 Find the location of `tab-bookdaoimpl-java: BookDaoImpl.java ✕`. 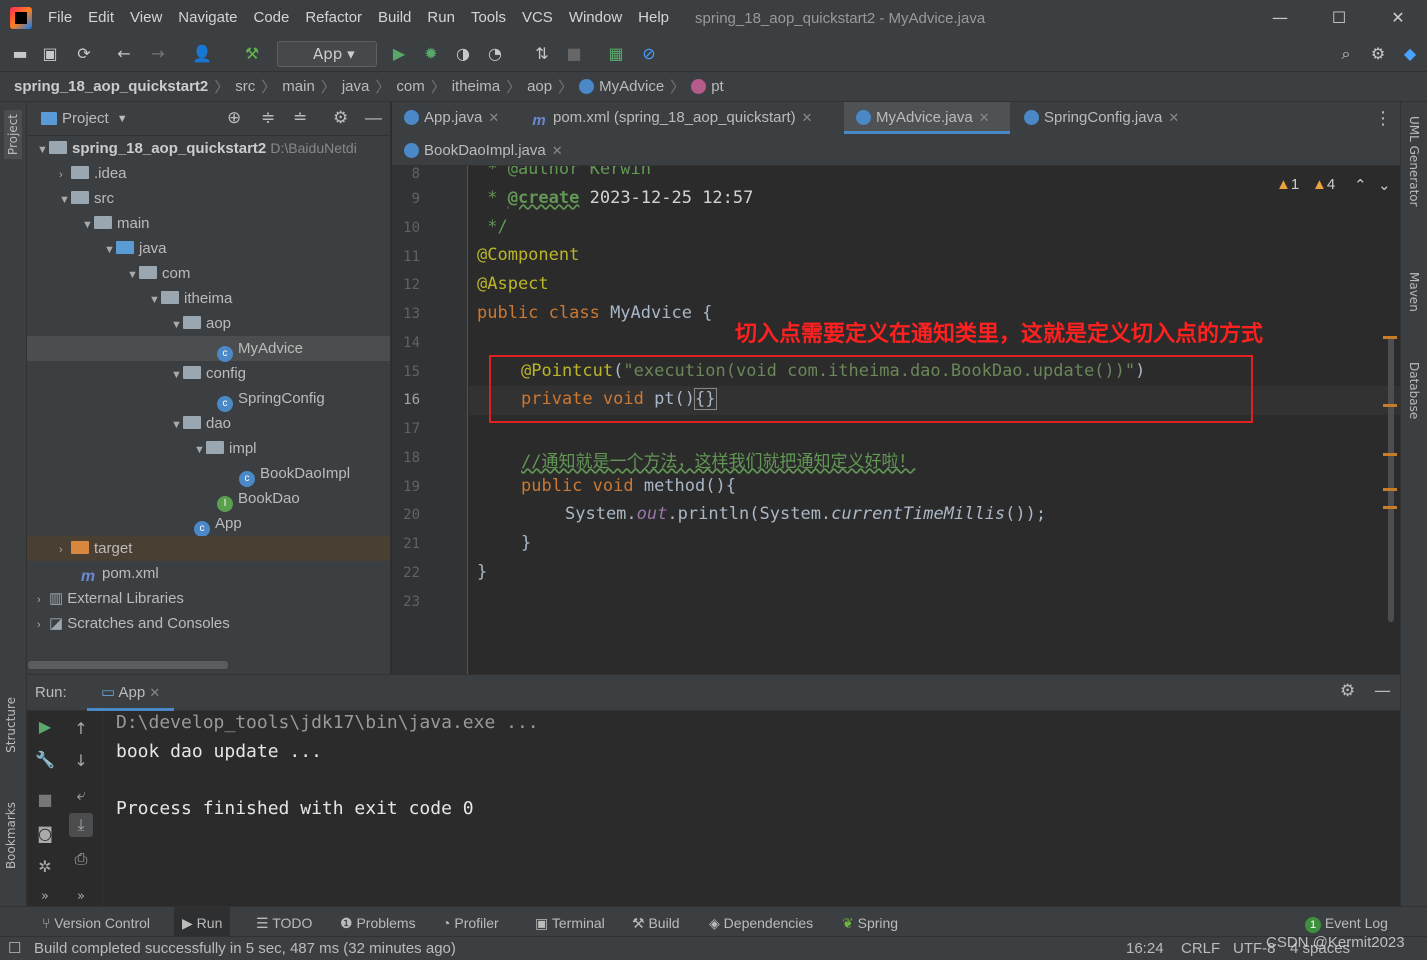

tab-bookdaoimpl-java: BookDaoImpl.java ✕ is located at coordinates (487, 151).